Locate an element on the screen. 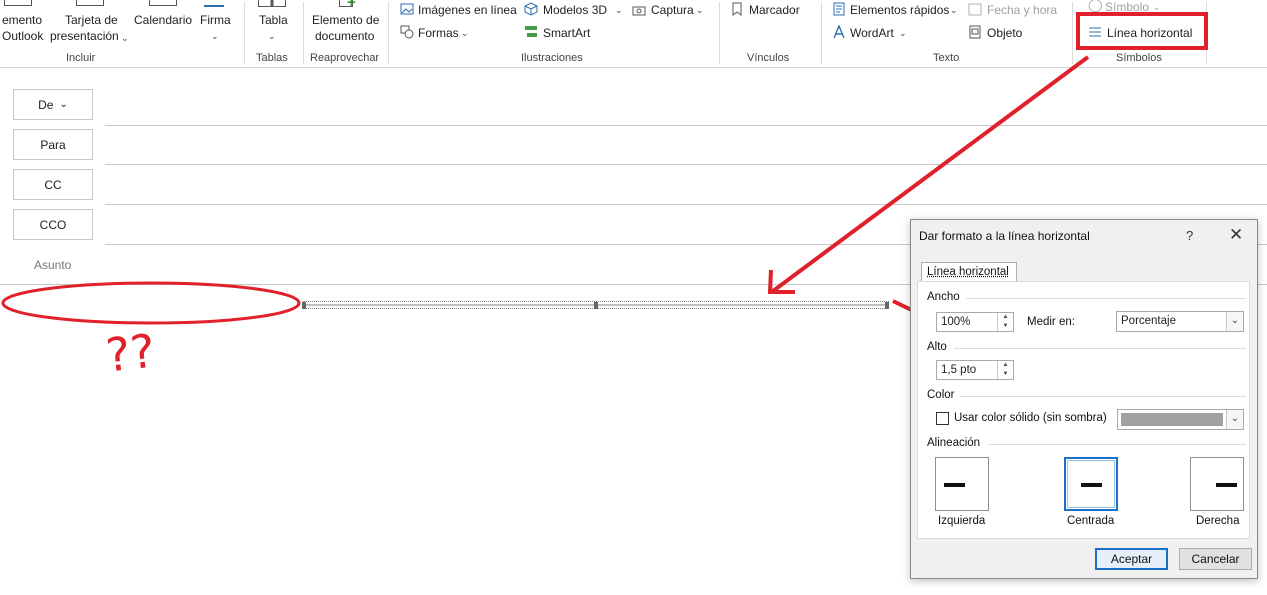 This screenshot has width=1267, height=595. width-value: 100% is located at coordinates (956, 322).